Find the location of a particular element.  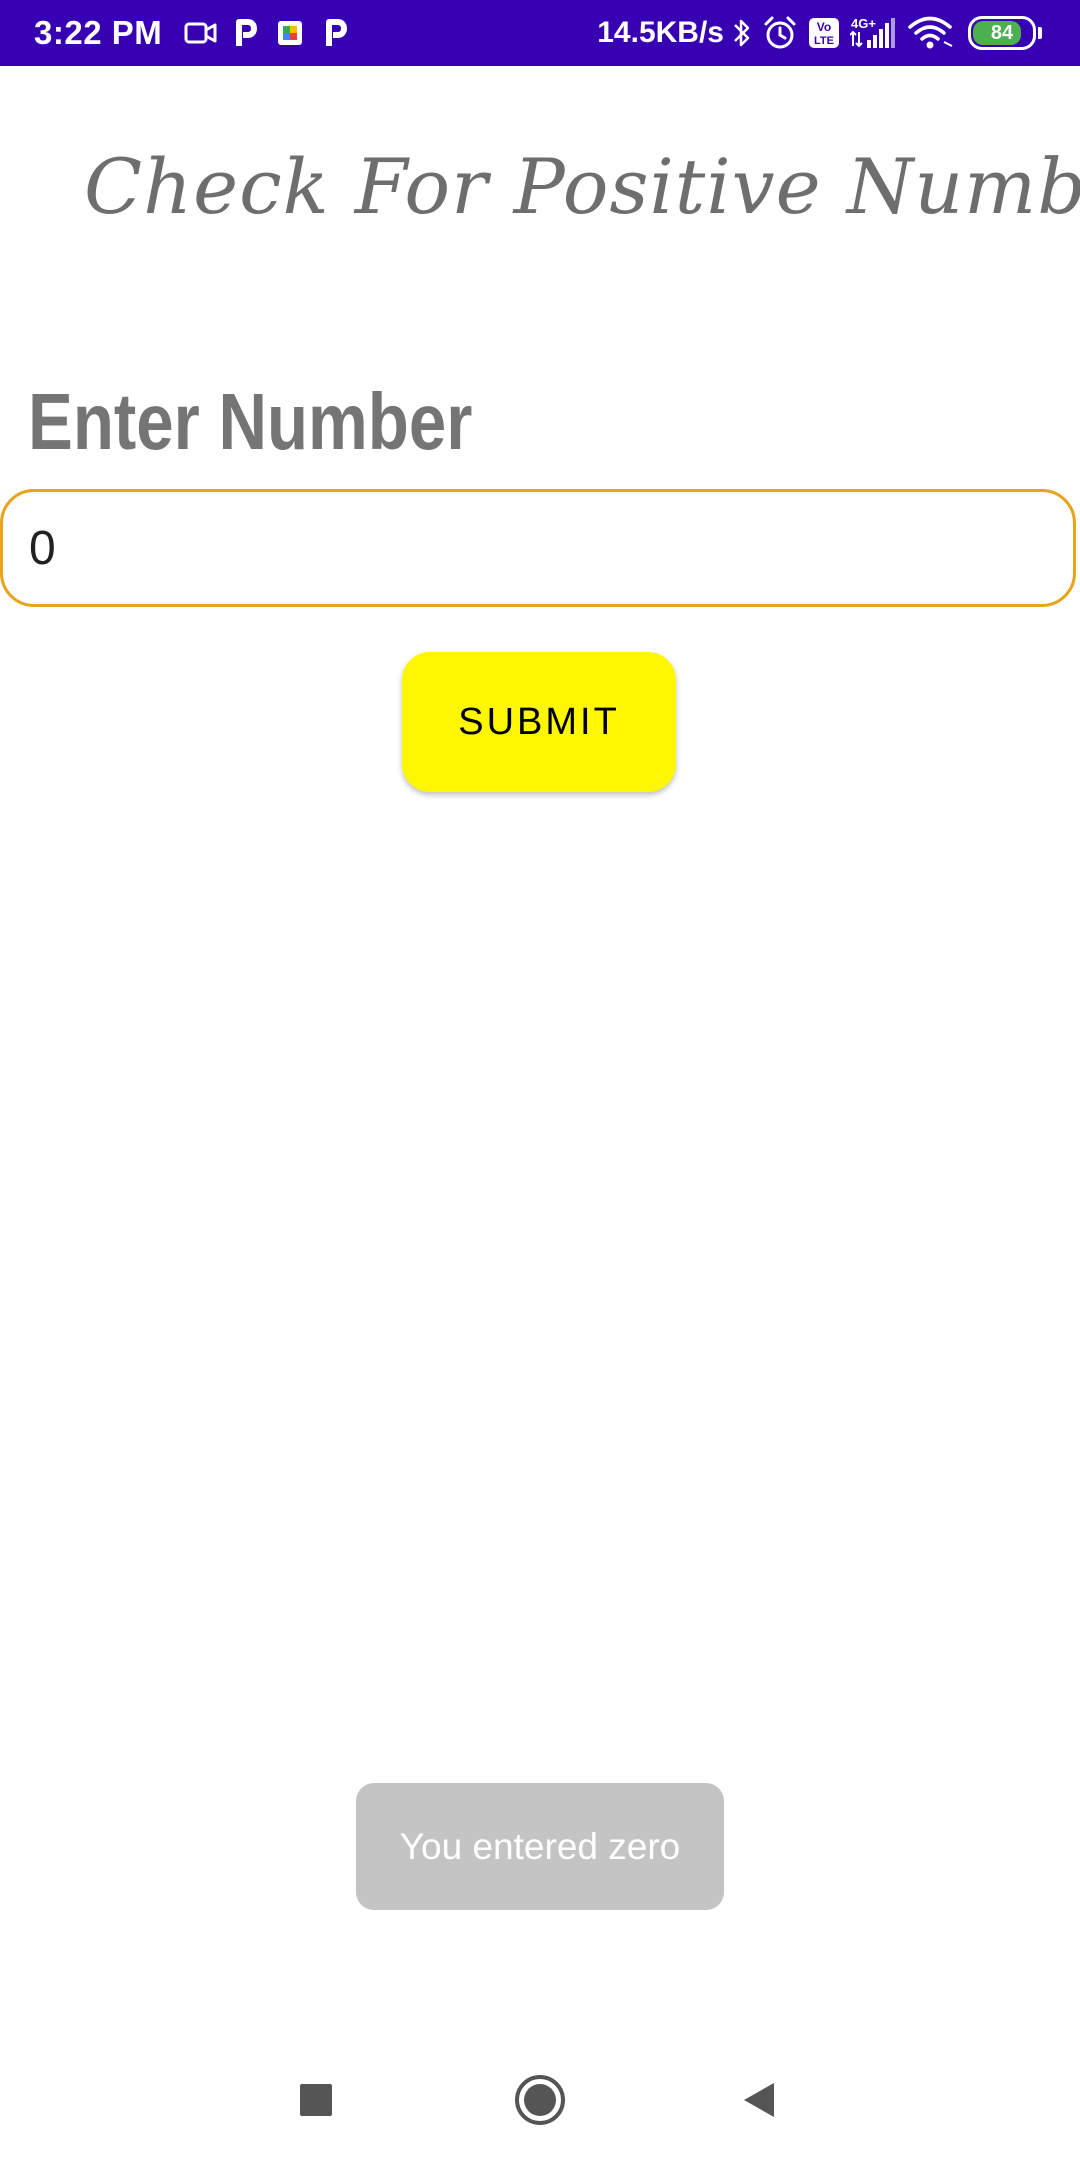

status-bar-right: 14.5KB/s Vo LTE 4G+ 84 is located at coordinates (819, 33).